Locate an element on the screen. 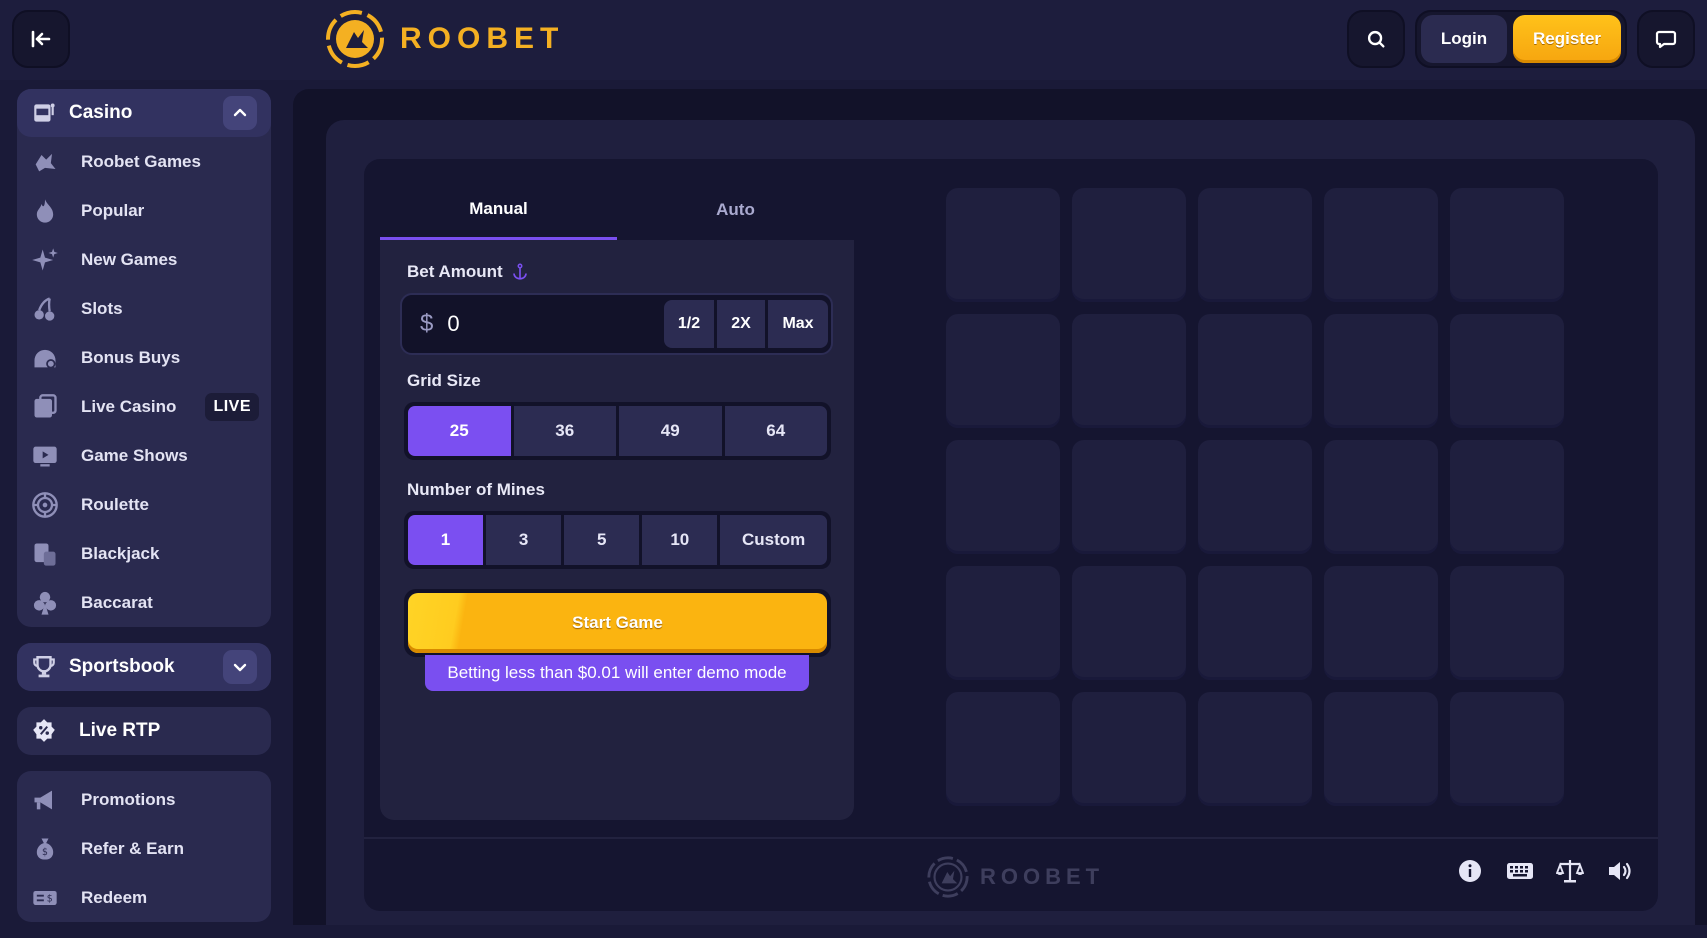  bet-amount-value: 0 is located at coordinates (555, 324).